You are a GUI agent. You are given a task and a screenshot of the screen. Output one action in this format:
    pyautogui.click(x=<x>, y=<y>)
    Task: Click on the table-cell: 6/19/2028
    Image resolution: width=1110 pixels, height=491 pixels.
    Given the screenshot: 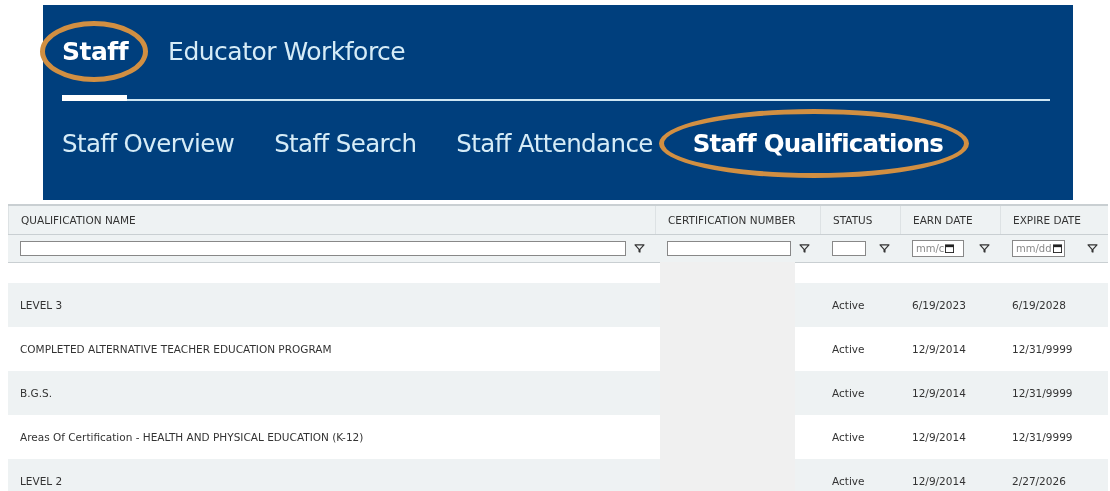 What is the action you would take?
    pyautogui.click(x=1039, y=305)
    